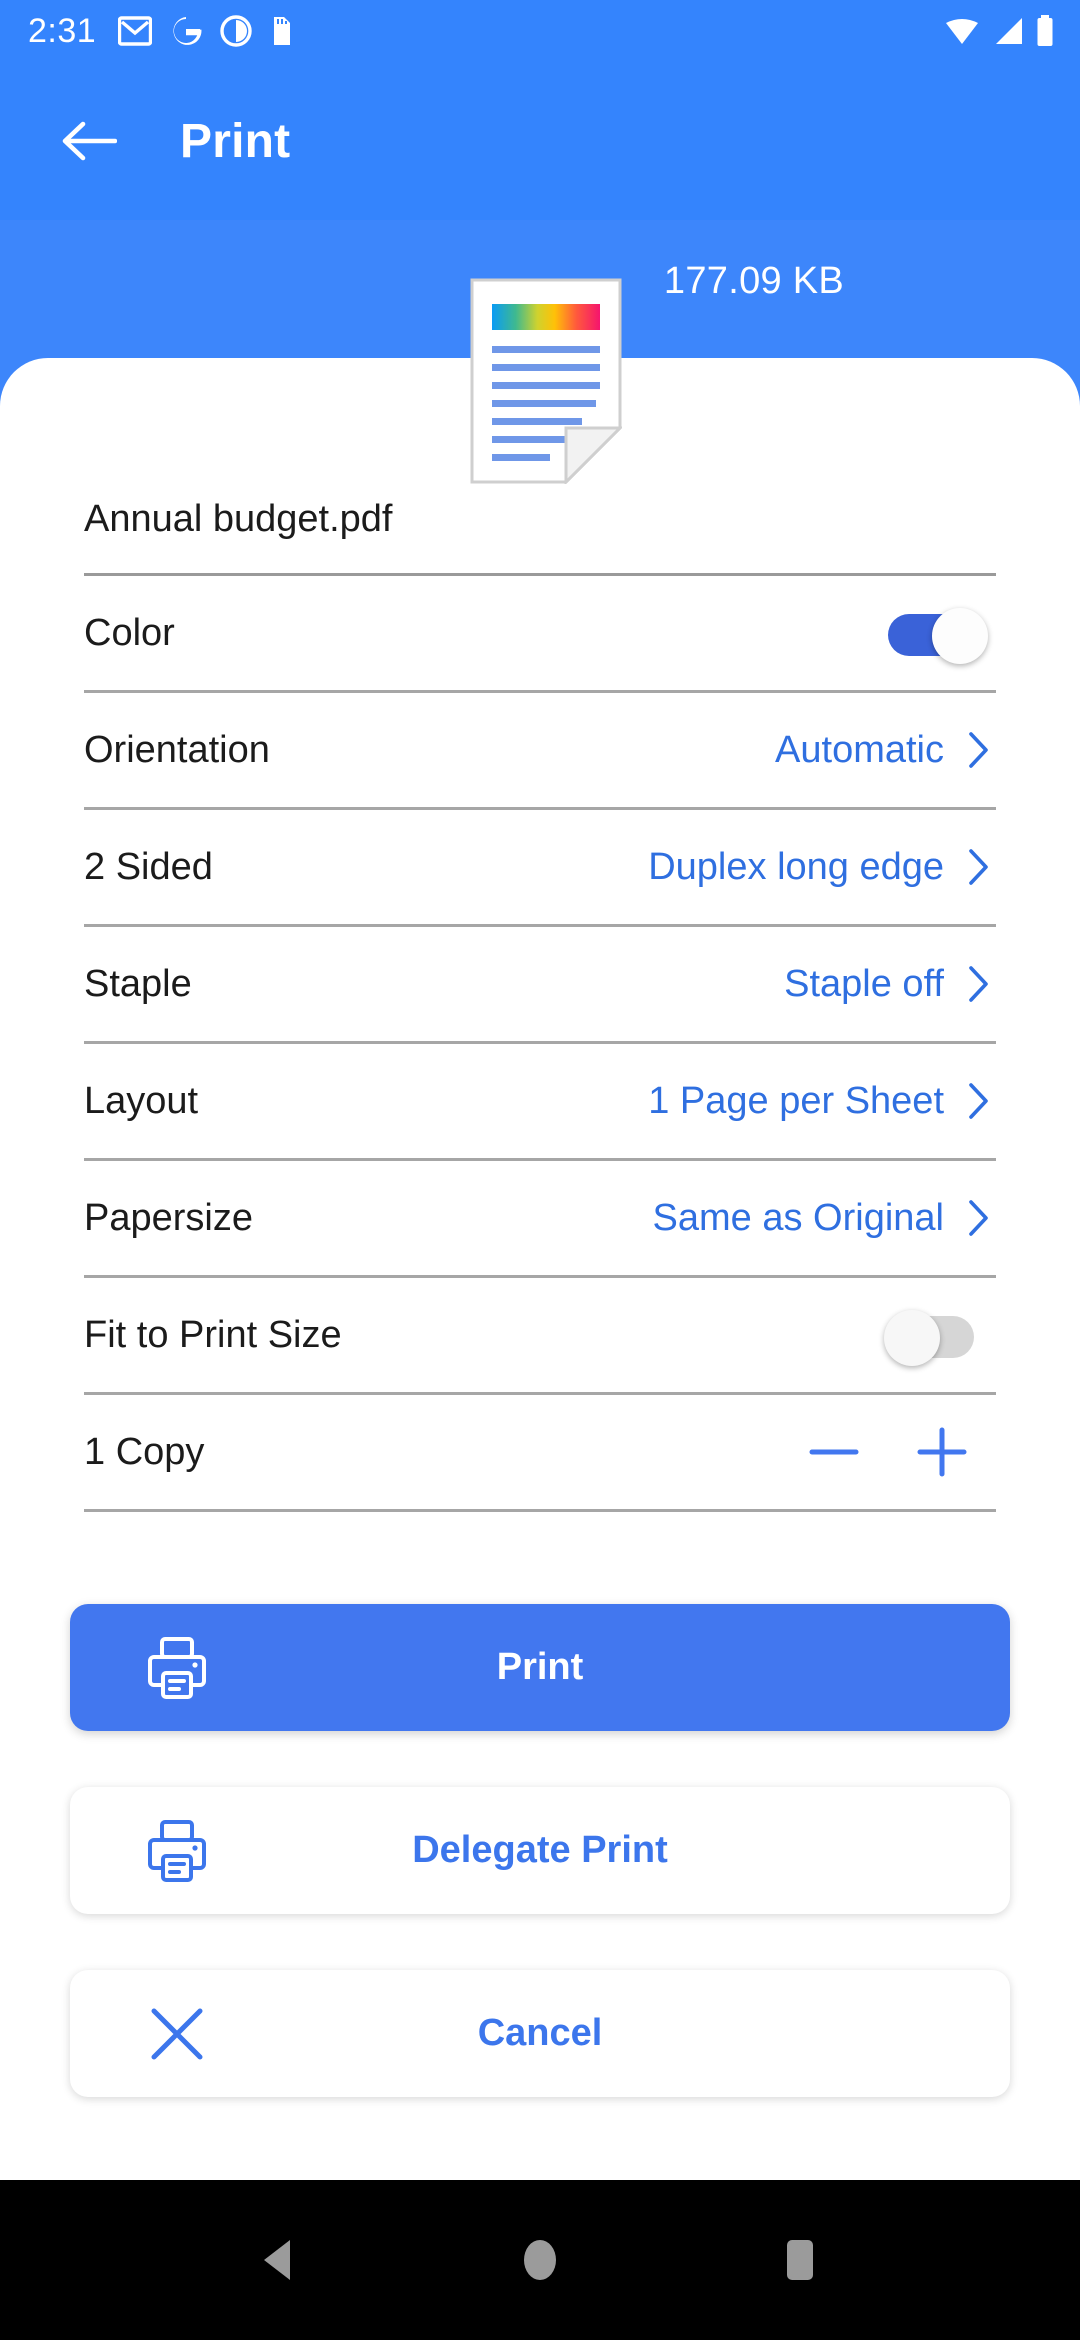 This screenshot has height=2340, width=1080. I want to click on decrement-copies-button, so click(834, 1452).